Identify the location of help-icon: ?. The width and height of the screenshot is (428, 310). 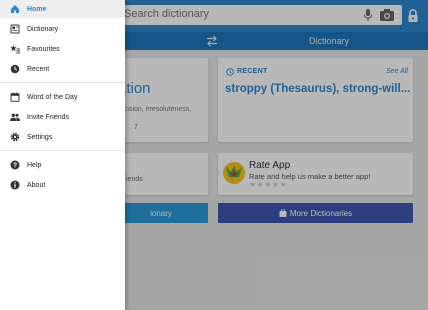
(15, 165).